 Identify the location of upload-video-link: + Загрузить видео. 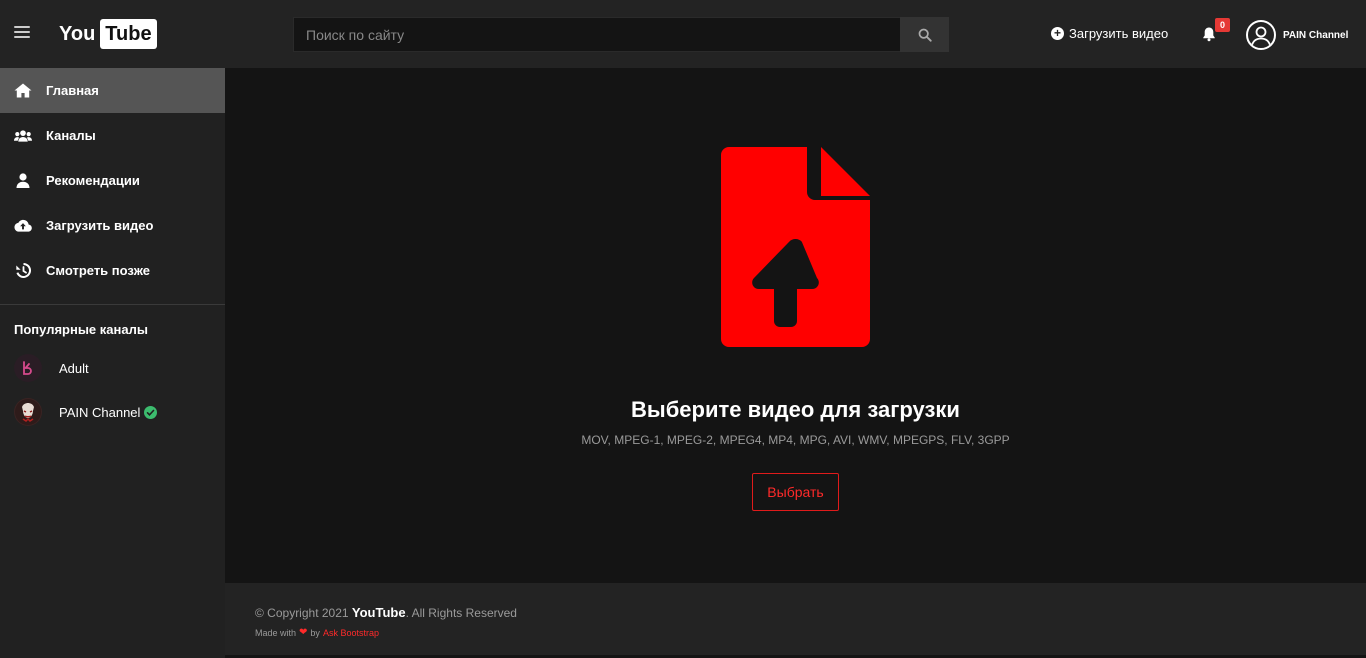
(1109, 33).